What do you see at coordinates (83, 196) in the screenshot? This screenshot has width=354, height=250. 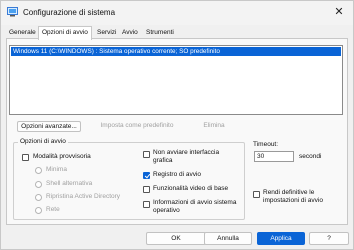 I see `ad-repair-label: Ripristina Active Directory` at bounding box center [83, 196].